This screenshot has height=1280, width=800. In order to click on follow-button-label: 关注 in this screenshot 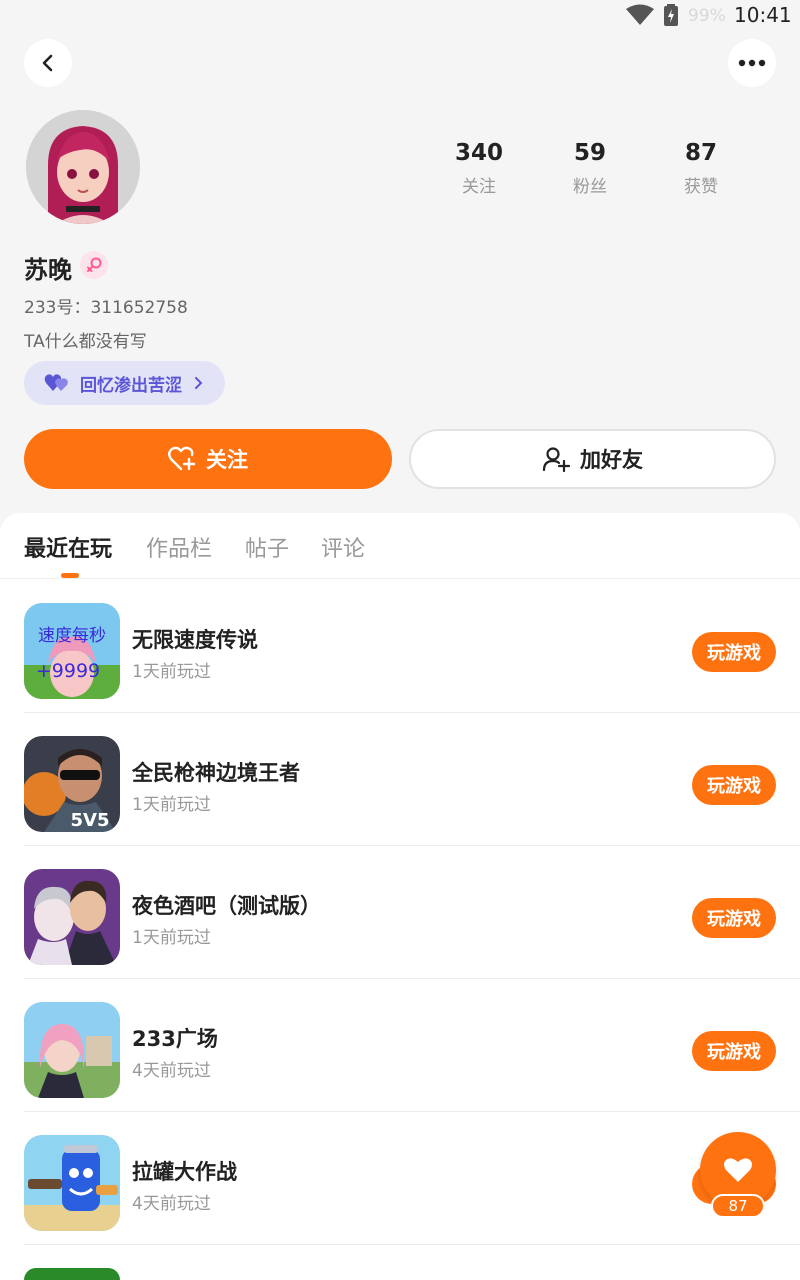, I will do `click(227, 460)`.